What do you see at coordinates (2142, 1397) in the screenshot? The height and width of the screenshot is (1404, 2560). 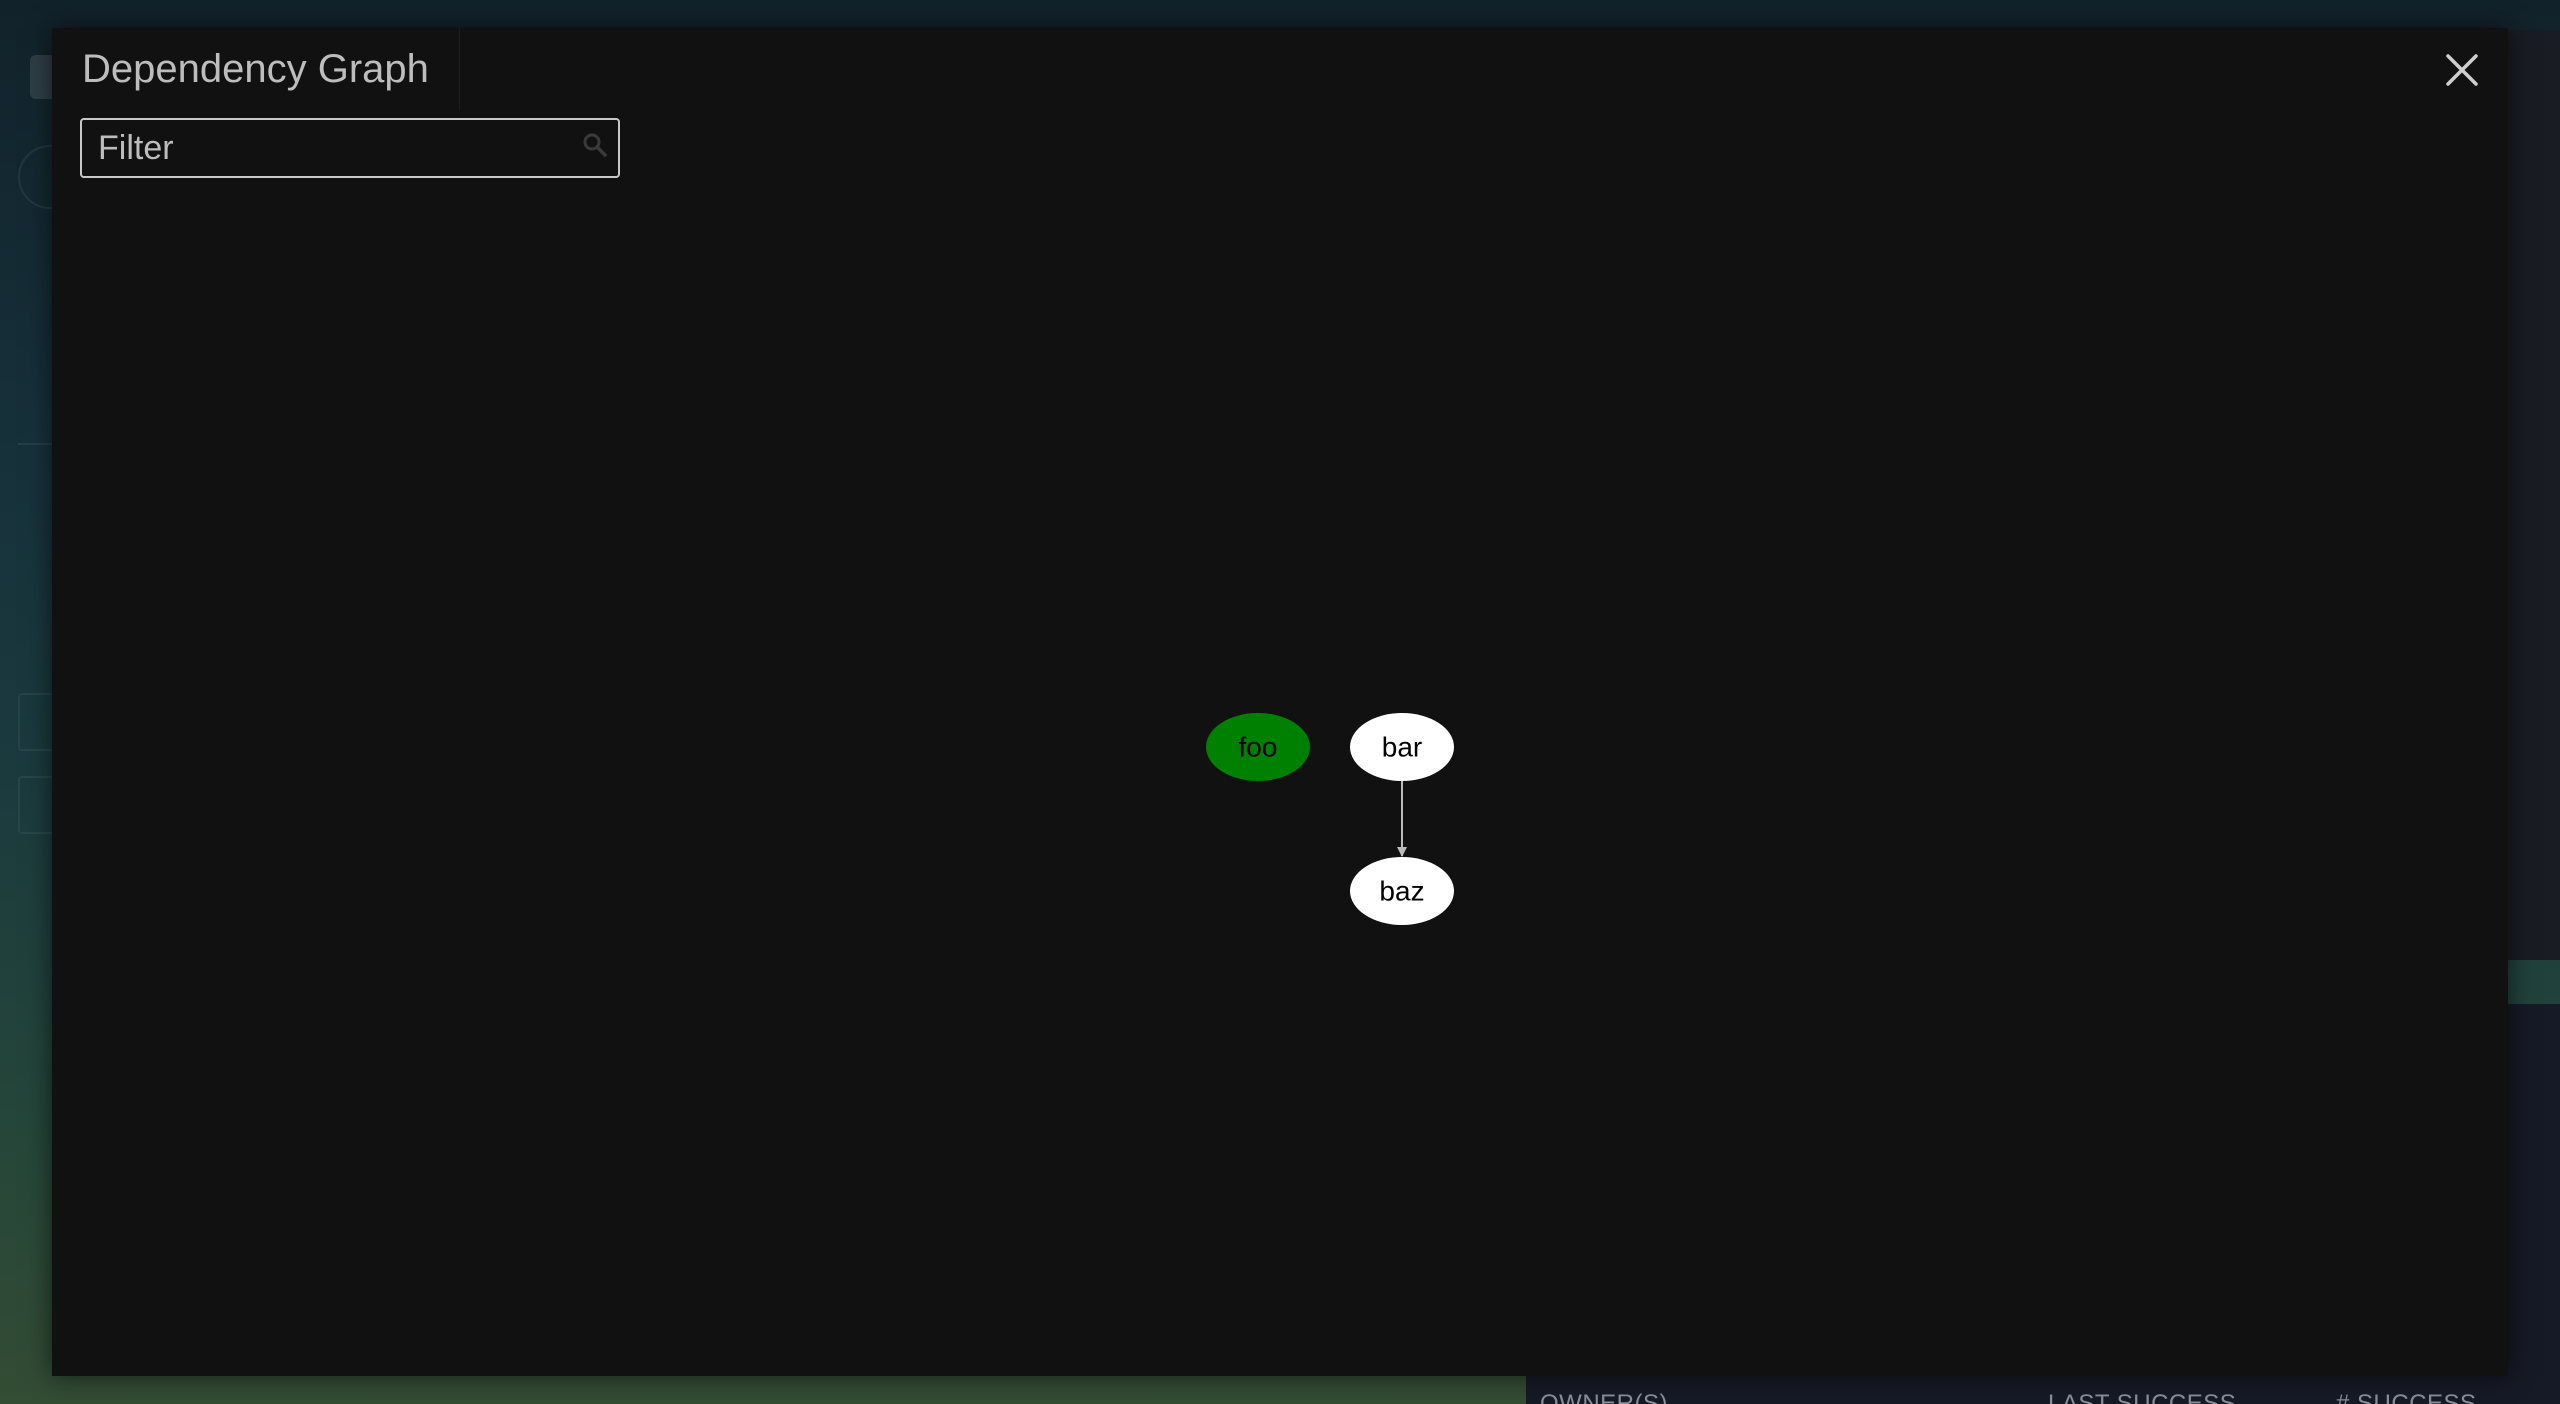 I see `background-header-last-success: LAST SUCCESS` at bounding box center [2142, 1397].